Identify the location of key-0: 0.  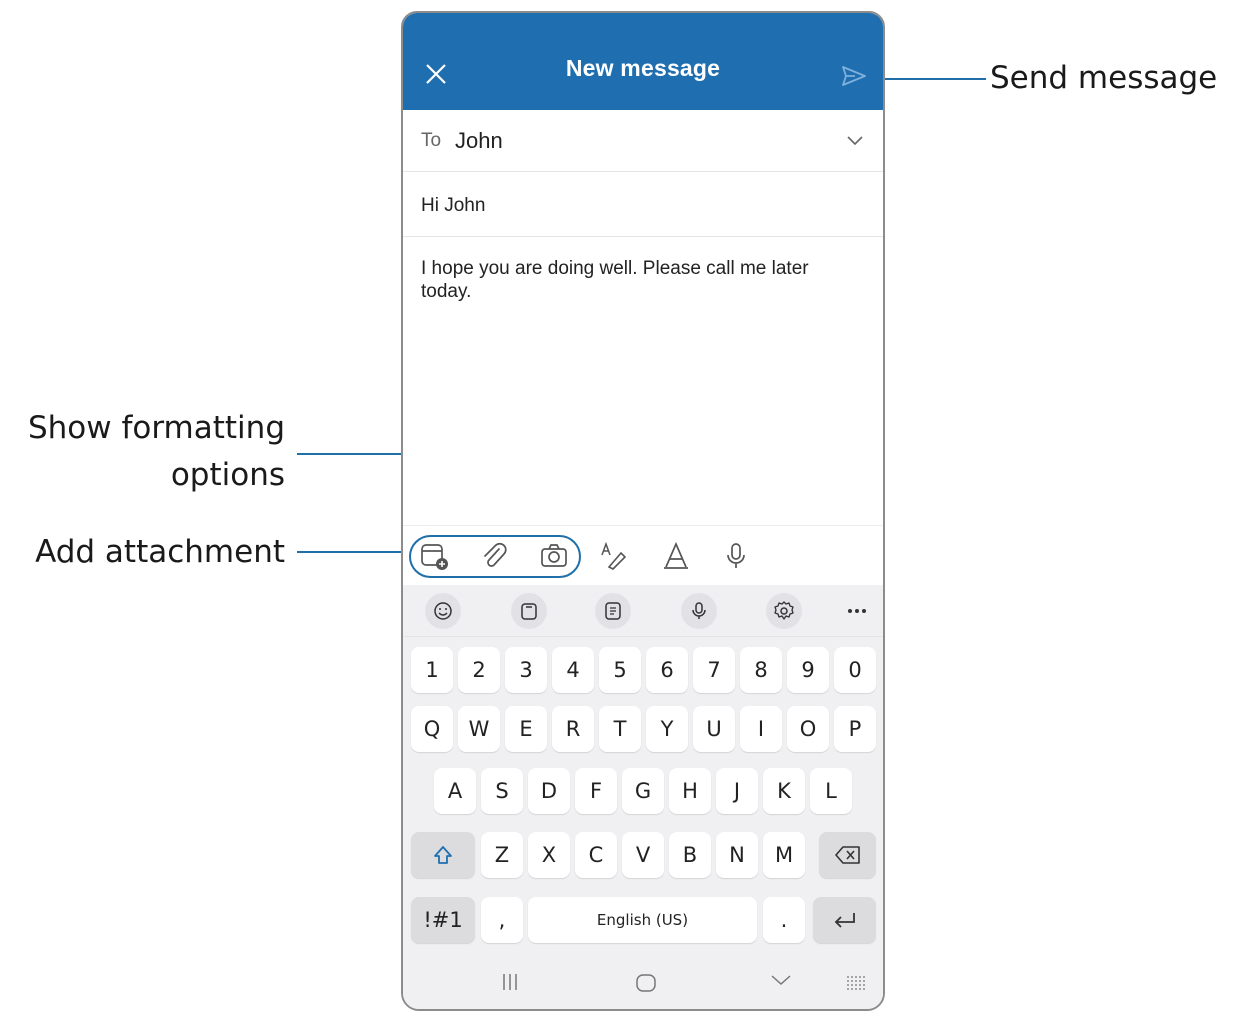
(855, 670).